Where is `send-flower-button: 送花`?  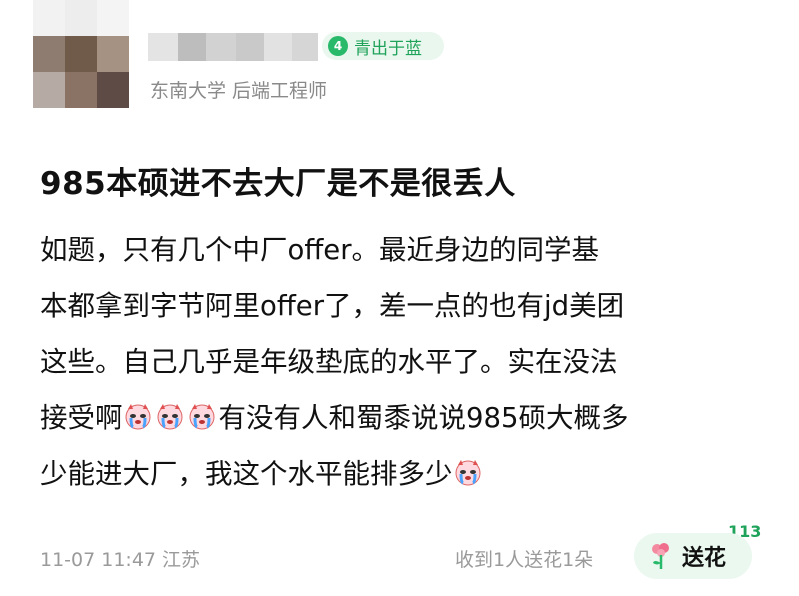
send-flower-button: 送花 is located at coordinates (693, 556).